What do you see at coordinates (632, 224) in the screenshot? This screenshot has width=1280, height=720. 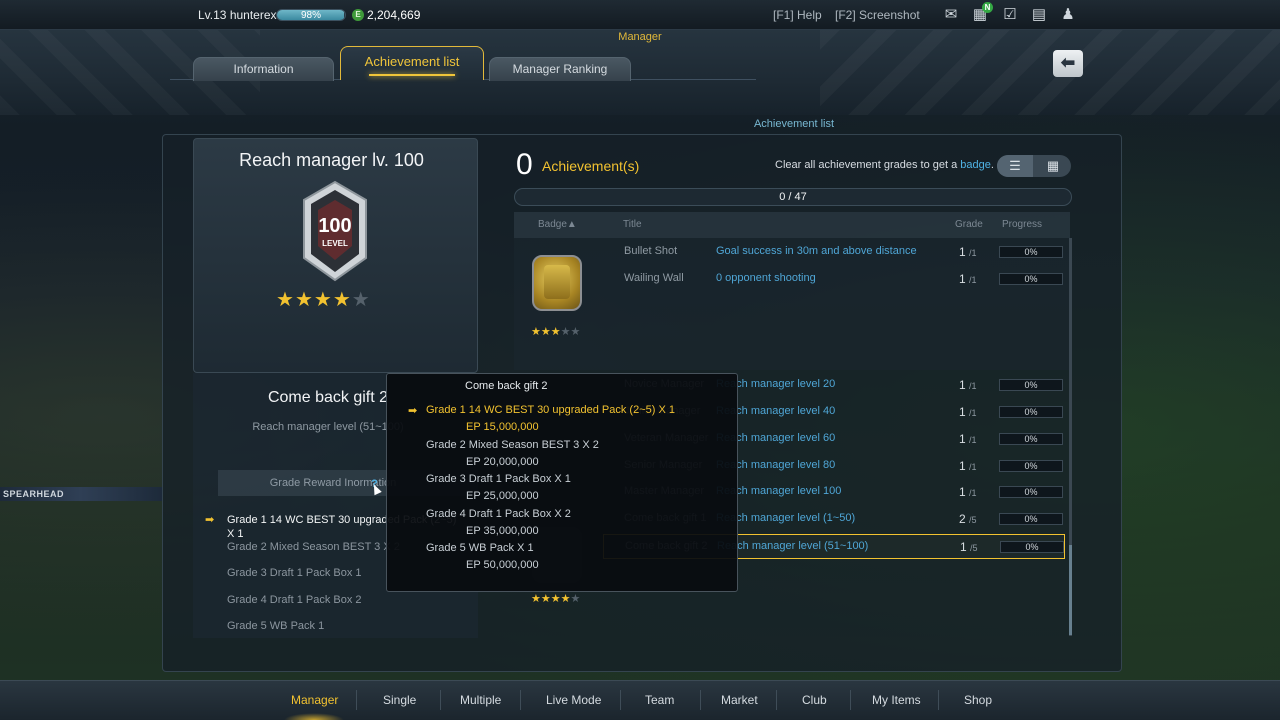 I see `column-title: Title` at bounding box center [632, 224].